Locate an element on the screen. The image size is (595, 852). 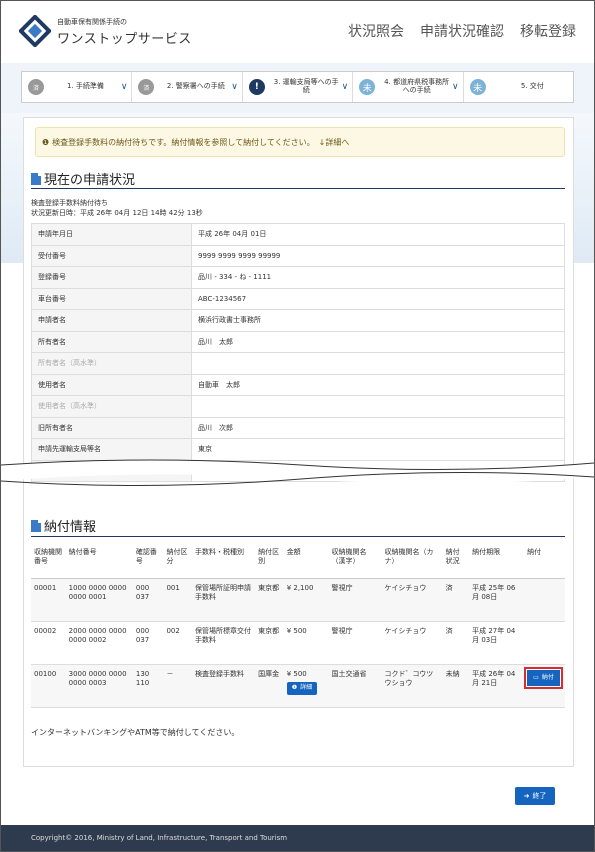
pay-button: ▭ 納付 is located at coordinates (543, 677).